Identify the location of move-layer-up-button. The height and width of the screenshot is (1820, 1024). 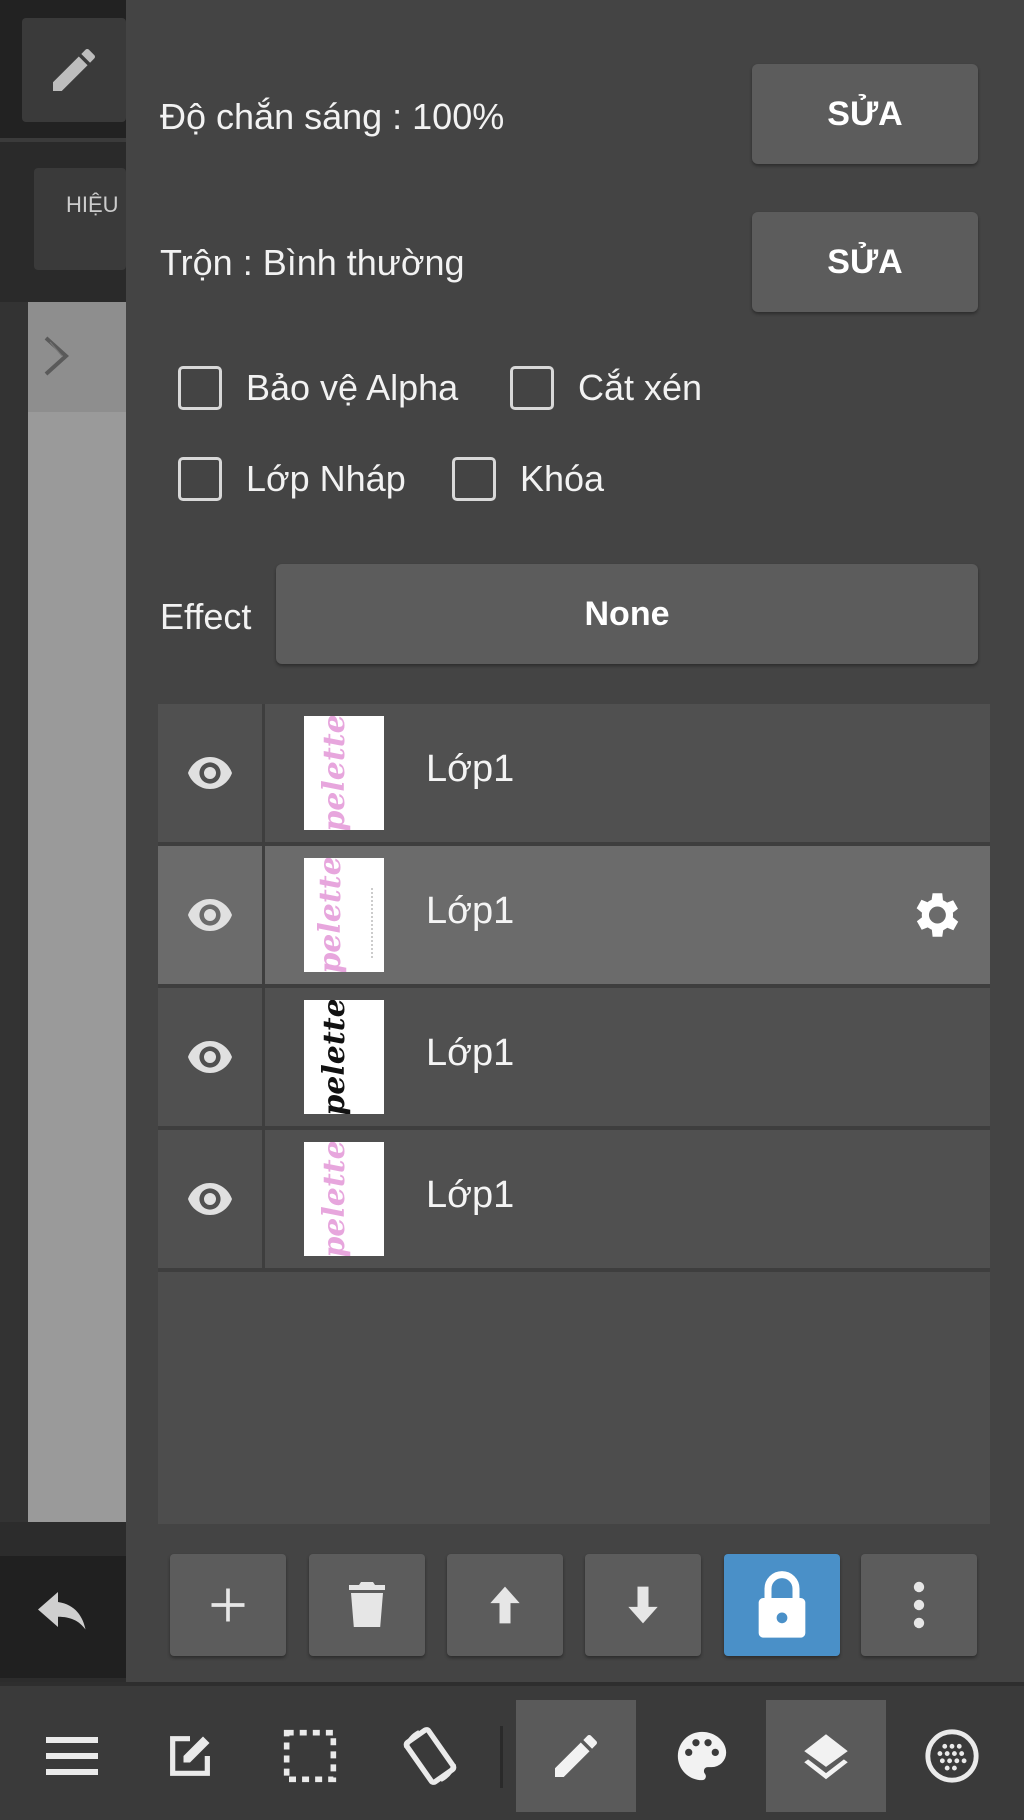
(505, 1605).